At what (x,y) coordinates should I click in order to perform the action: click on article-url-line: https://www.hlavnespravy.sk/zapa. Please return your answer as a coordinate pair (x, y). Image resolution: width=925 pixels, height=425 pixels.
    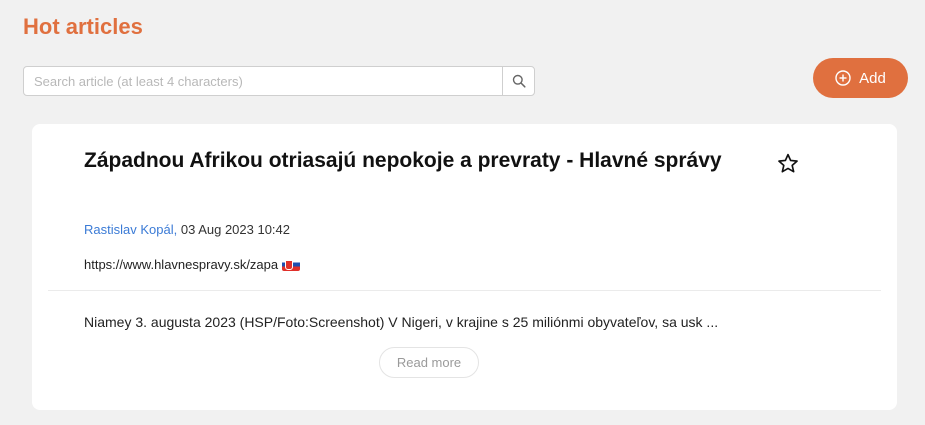
    Looking at the image, I should click on (192, 264).